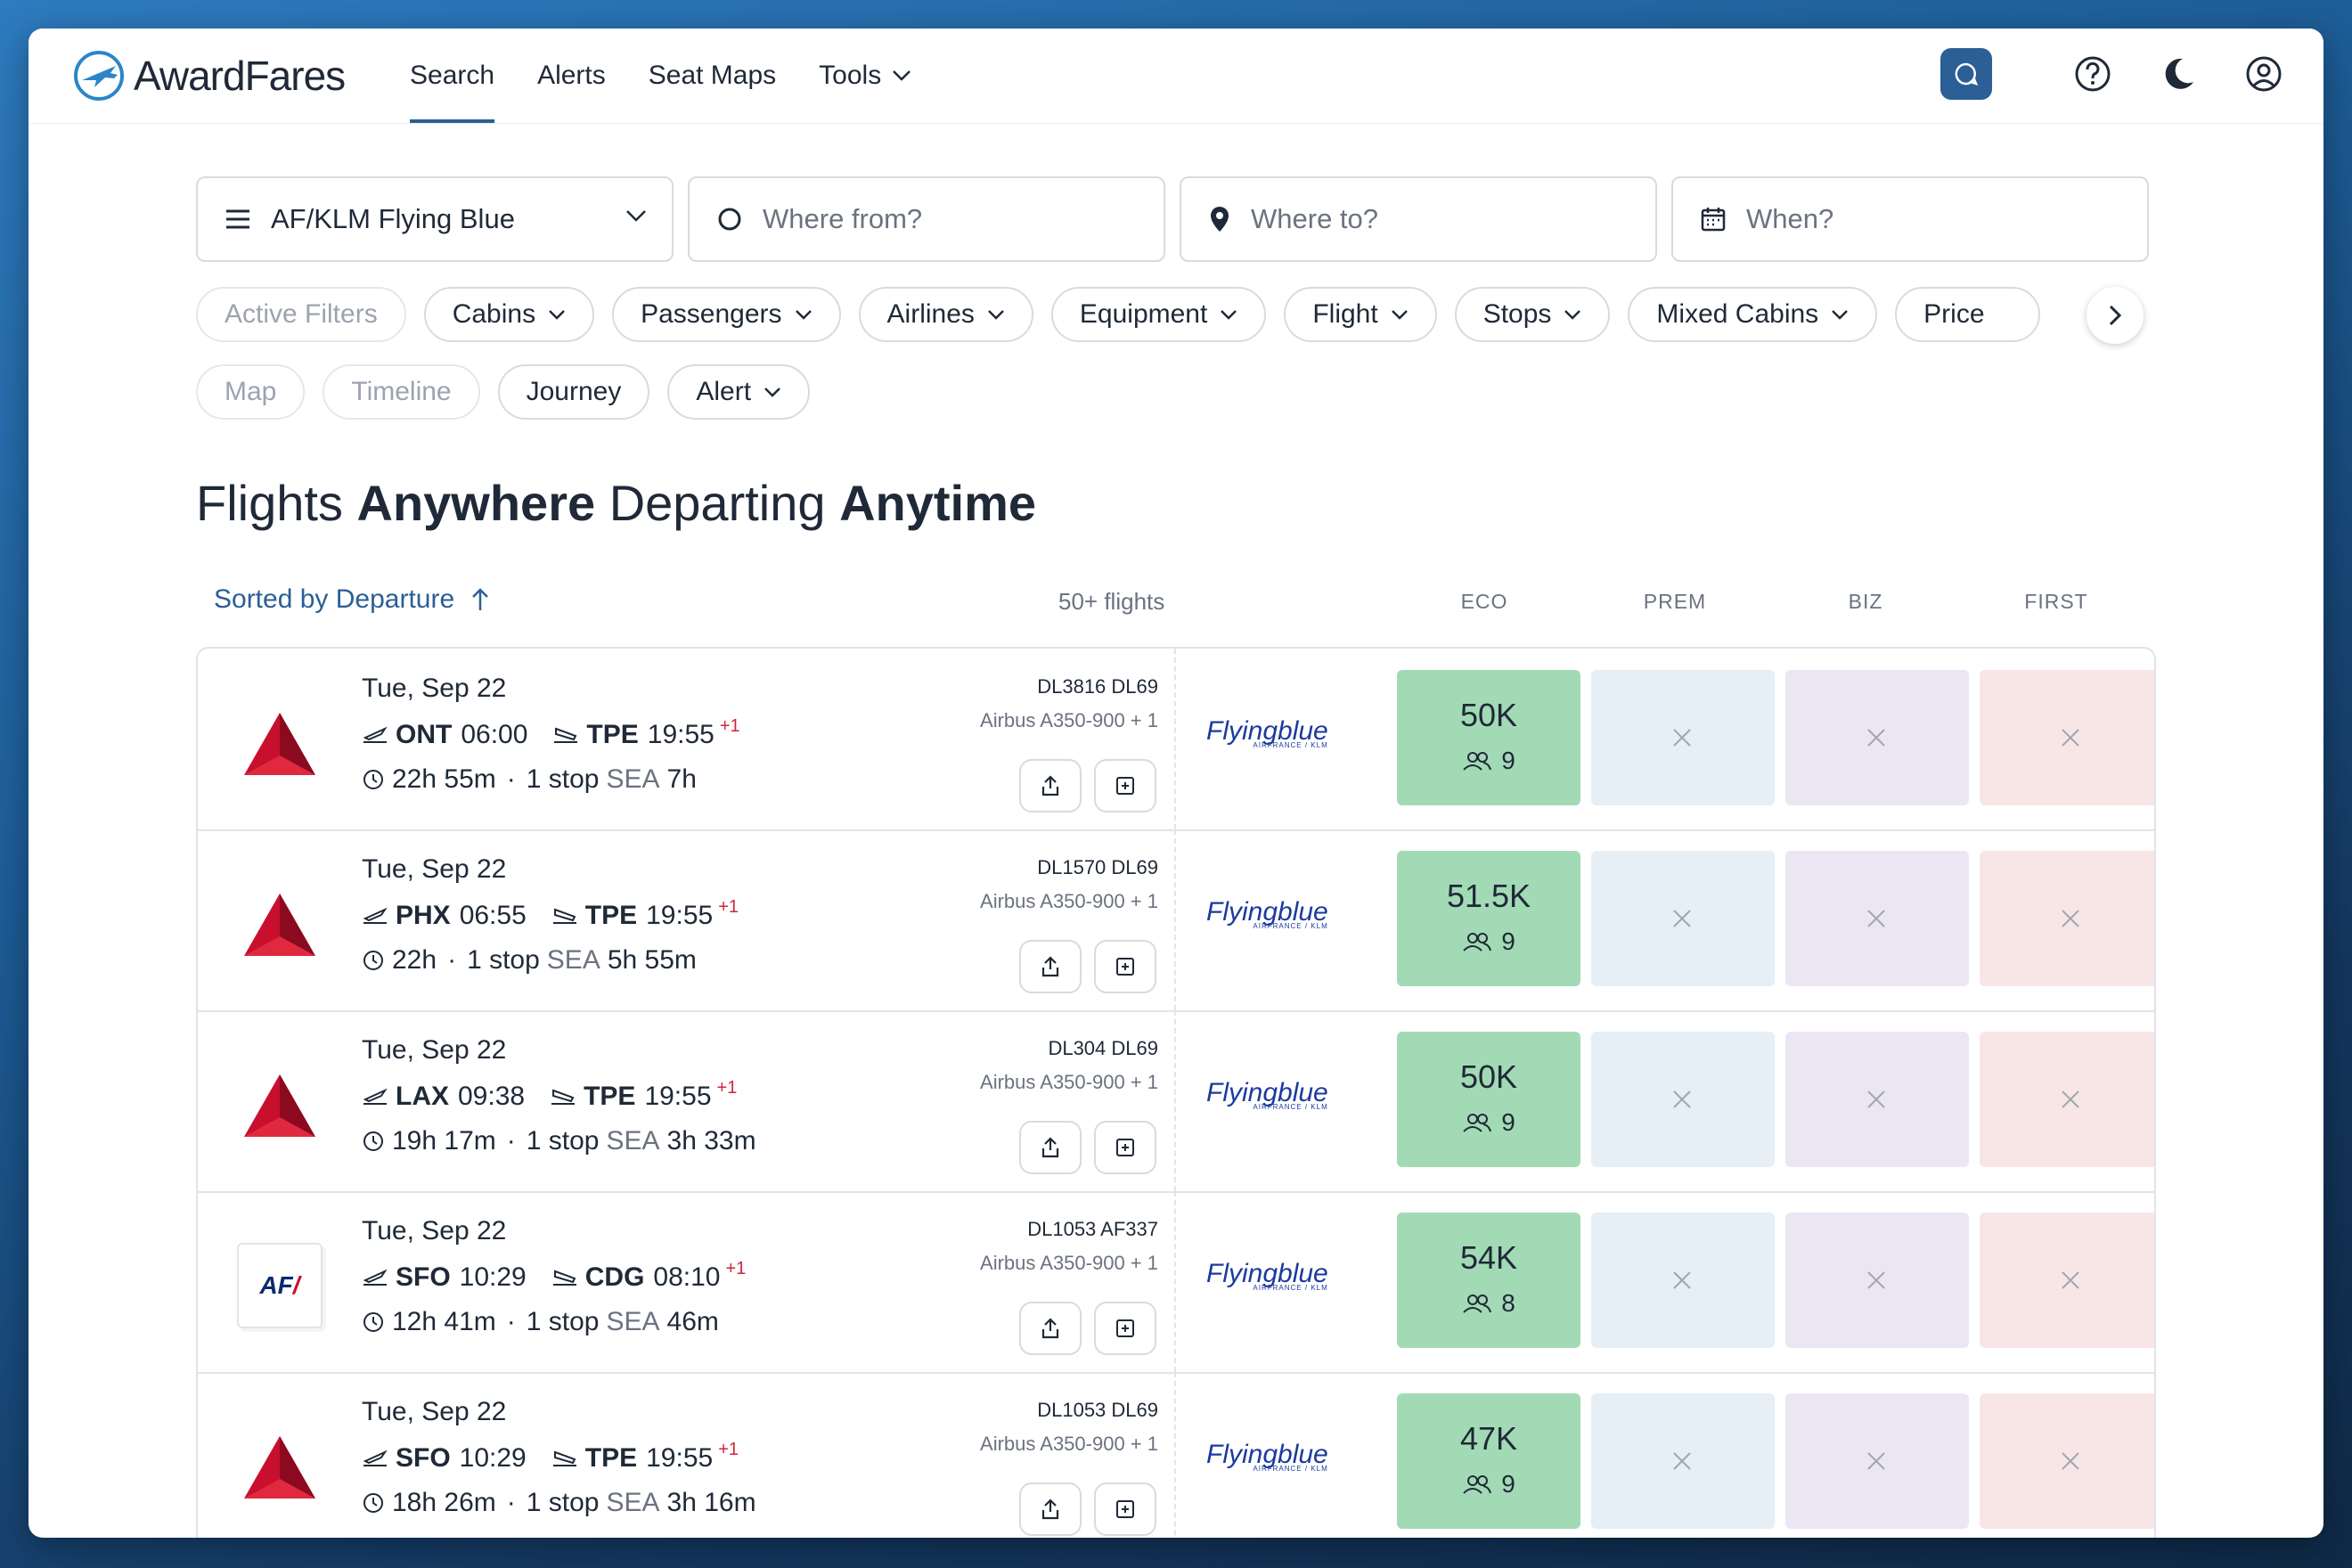  What do you see at coordinates (423, 1277) in the screenshot?
I see `origin-code: SFO` at bounding box center [423, 1277].